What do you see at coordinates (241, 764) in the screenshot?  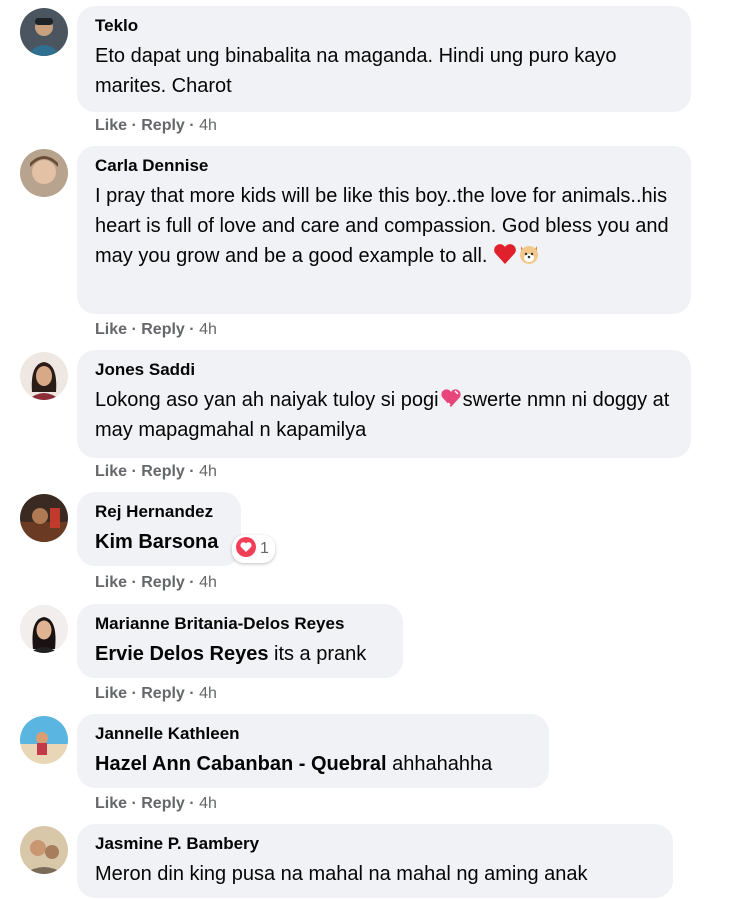 I see `mentioned-user-link: Hazel Ann Cabanban - Quebral` at bounding box center [241, 764].